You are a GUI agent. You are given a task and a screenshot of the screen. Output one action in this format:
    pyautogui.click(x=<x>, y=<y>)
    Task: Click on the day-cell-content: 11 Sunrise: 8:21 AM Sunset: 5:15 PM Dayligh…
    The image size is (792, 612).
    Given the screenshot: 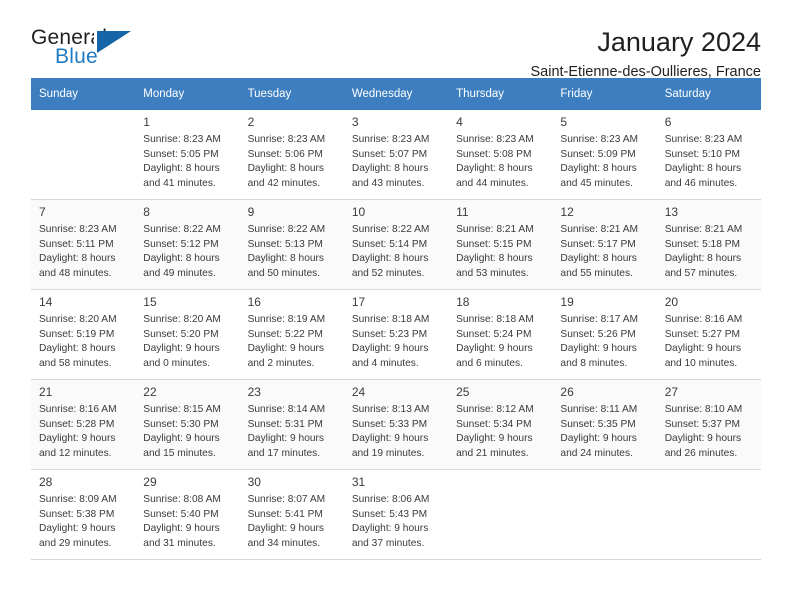 What is the action you would take?
    pyautogui.click(x=500, y=240)
    